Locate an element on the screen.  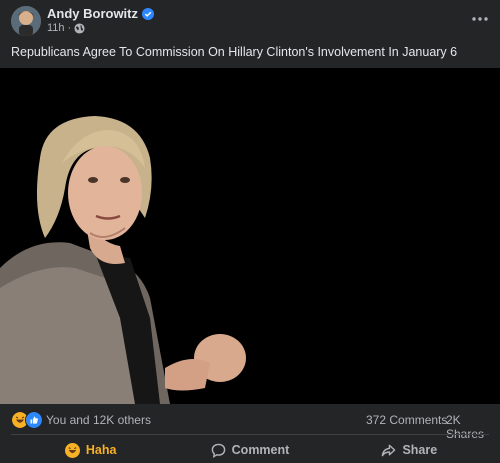
haha-button-label: Haha is located at coordinates (101, 450).